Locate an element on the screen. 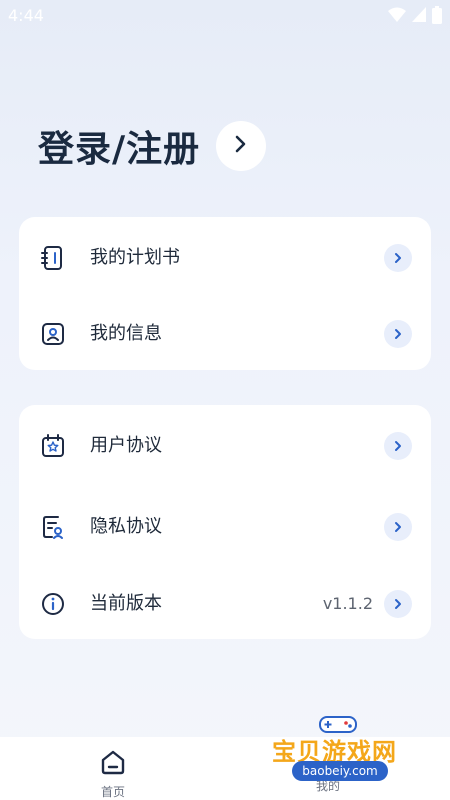 This screenshot has width=450, height=800. menu-item-privacy-policy: 隐私协议 is located at coordinates (225, 527).